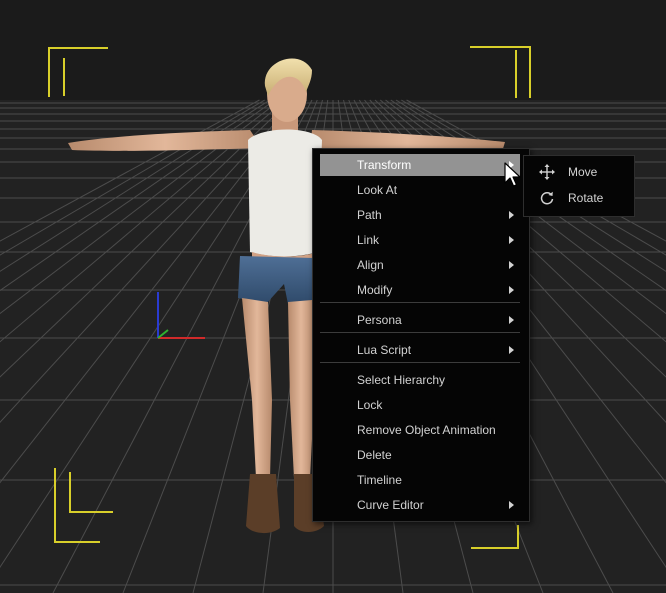  Describe the element at coordinates (420, 320) in the screenshot. I see `menu-item-persona: Persona` at that location.